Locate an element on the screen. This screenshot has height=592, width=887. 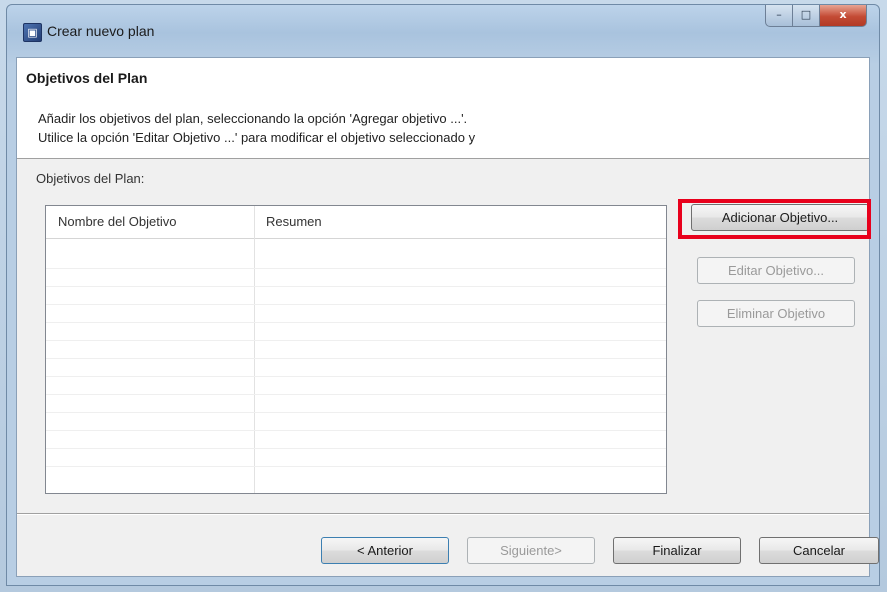
column-header-summary: Resumen is located at coordinates (294, 222).